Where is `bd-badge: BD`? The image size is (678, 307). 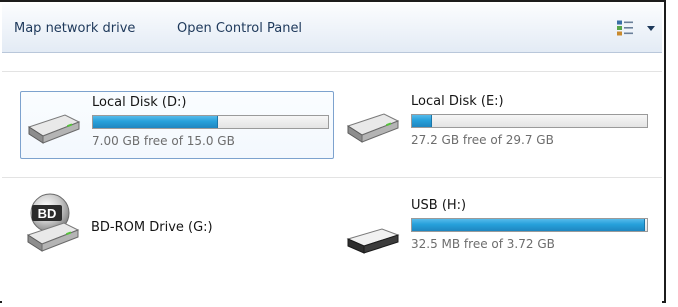 bd-badge: BD is located at coordinates (47, 213).